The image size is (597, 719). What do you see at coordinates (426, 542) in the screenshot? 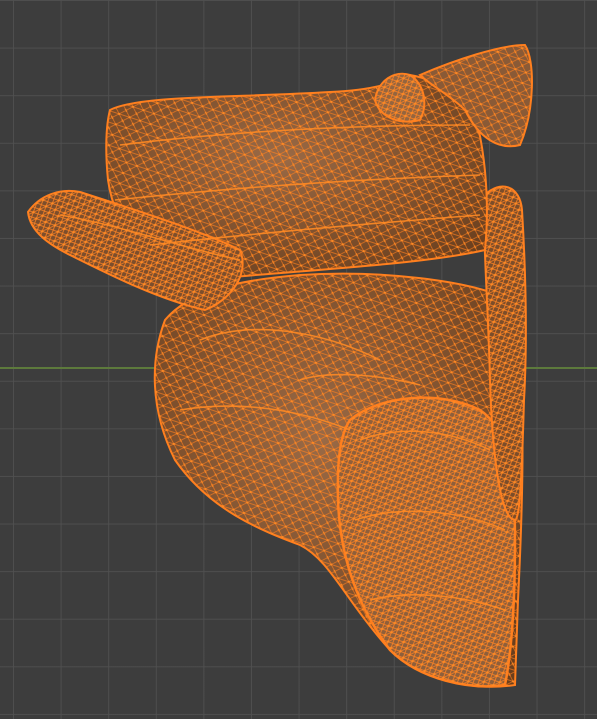
I see `mesh-right-lobe` at bounding box center [426, 542].